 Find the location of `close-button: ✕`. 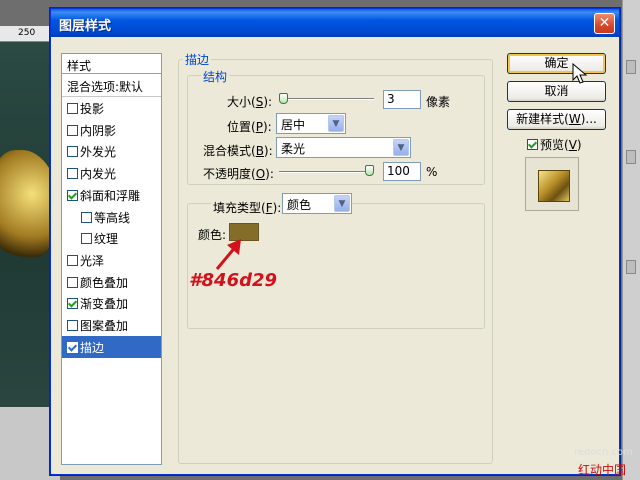

close-button: ✕ is located at coordinates (604, 23).